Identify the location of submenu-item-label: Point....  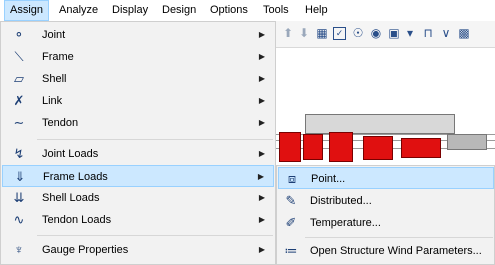
(328, 179).